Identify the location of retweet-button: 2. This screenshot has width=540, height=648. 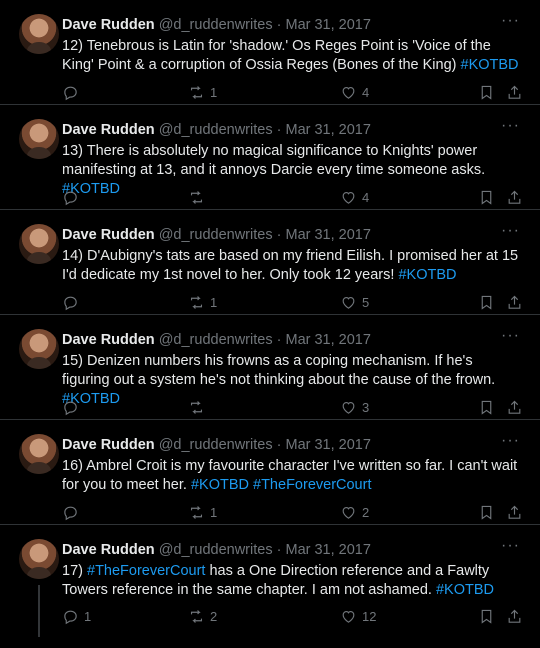
(202, 616).